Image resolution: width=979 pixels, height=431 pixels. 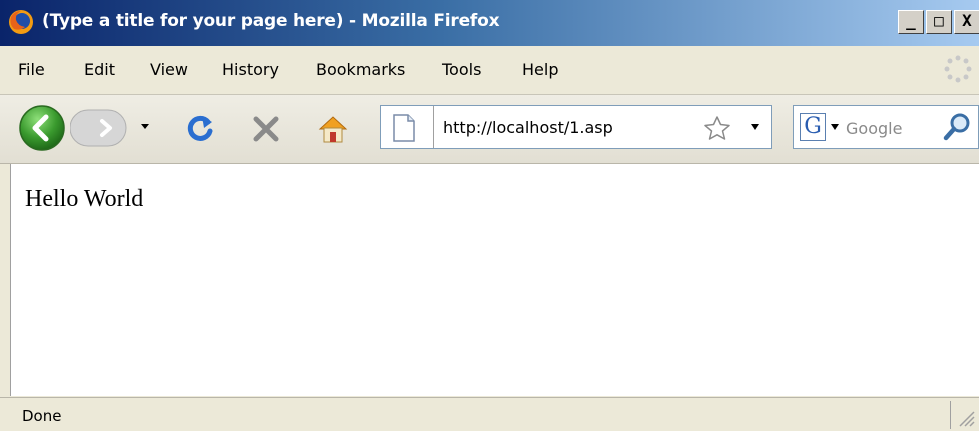 I want to click on url-input, so click(x=568, y=127).